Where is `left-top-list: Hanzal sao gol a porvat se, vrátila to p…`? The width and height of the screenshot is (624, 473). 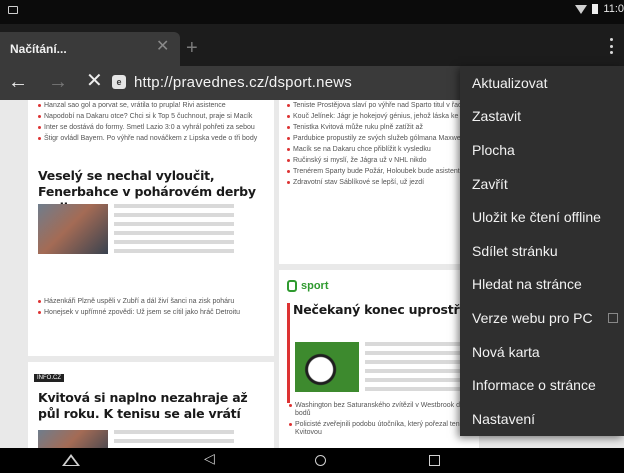
left-top-list: Hanzal sao gol a porvat se, vrátila to p… is located at coordinates (152, 124).